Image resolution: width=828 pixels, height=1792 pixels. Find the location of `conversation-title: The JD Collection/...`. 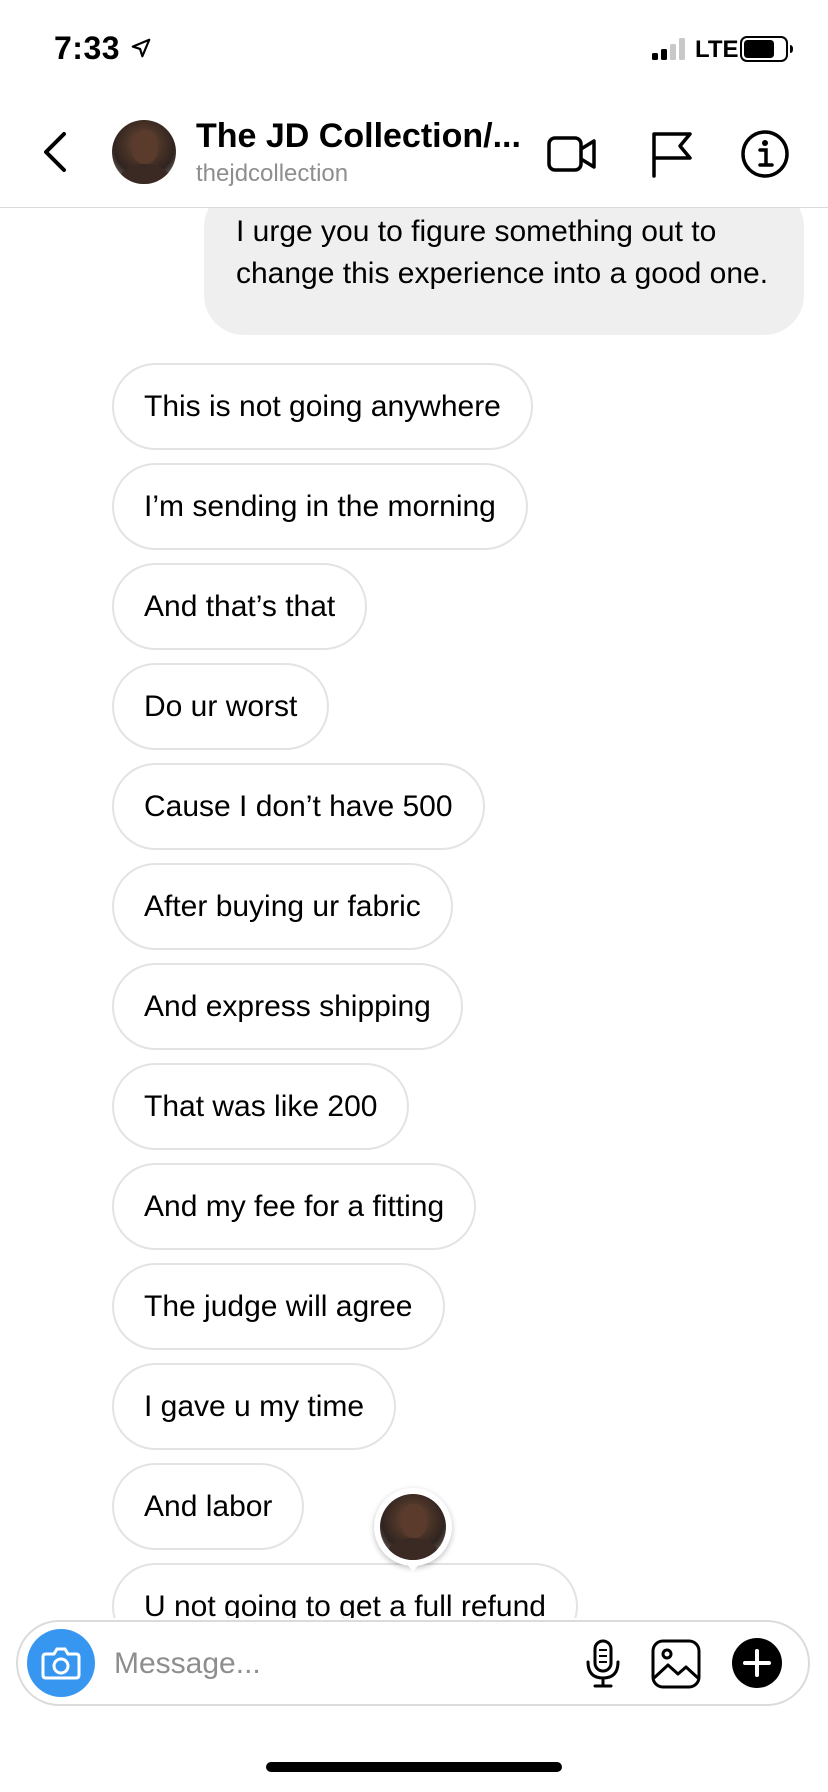

conversation-title: The JD Collection/... is located at coordinates (361, 136).